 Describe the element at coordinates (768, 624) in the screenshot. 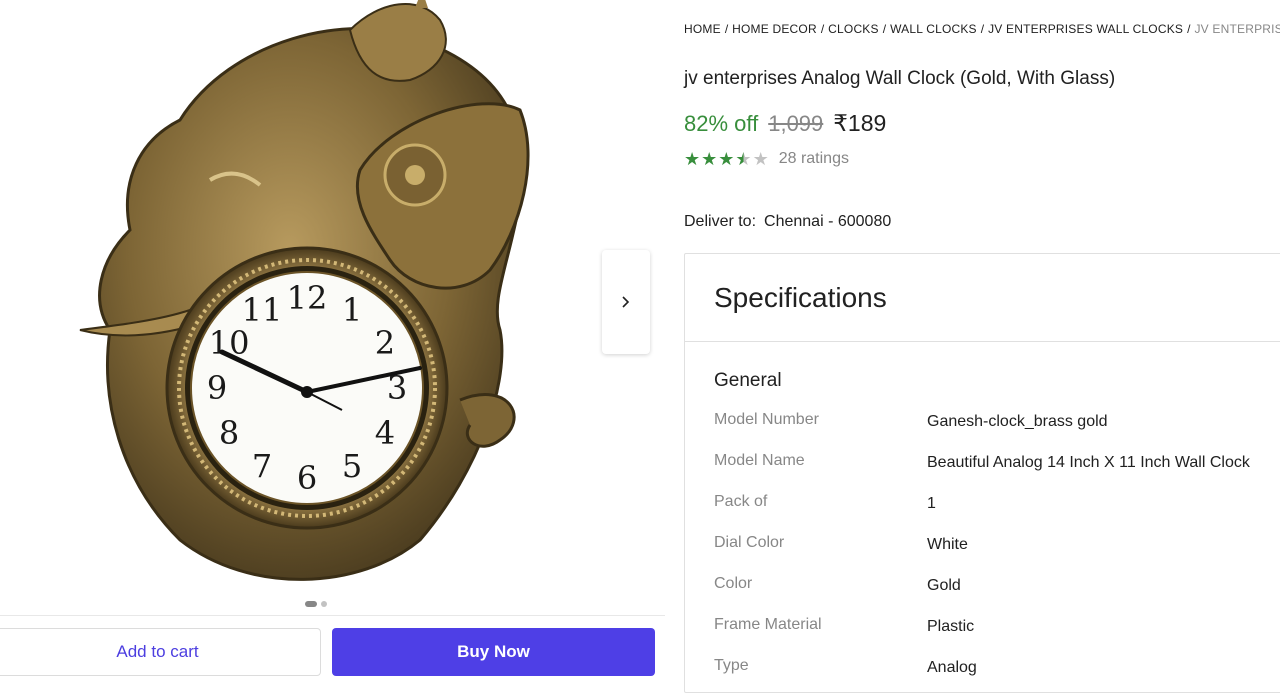

I see `spec-key: Frame Material` at that location.